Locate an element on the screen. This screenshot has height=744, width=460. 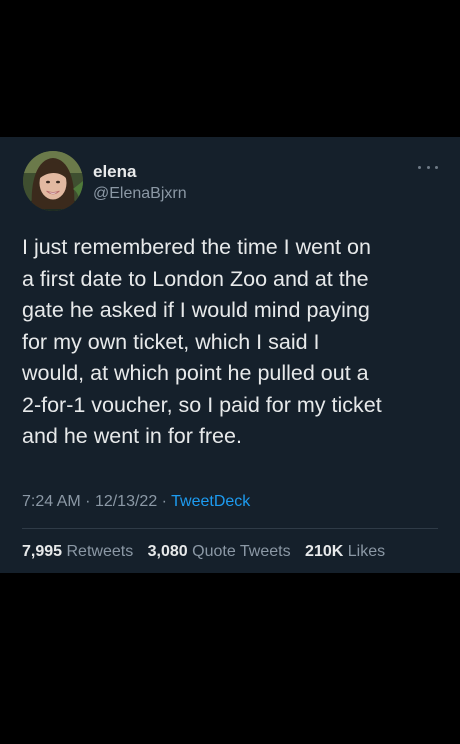
tweet-text-line: 2-for-1 voucher, so I paid for my ticket is located at coordinates (202, 404).